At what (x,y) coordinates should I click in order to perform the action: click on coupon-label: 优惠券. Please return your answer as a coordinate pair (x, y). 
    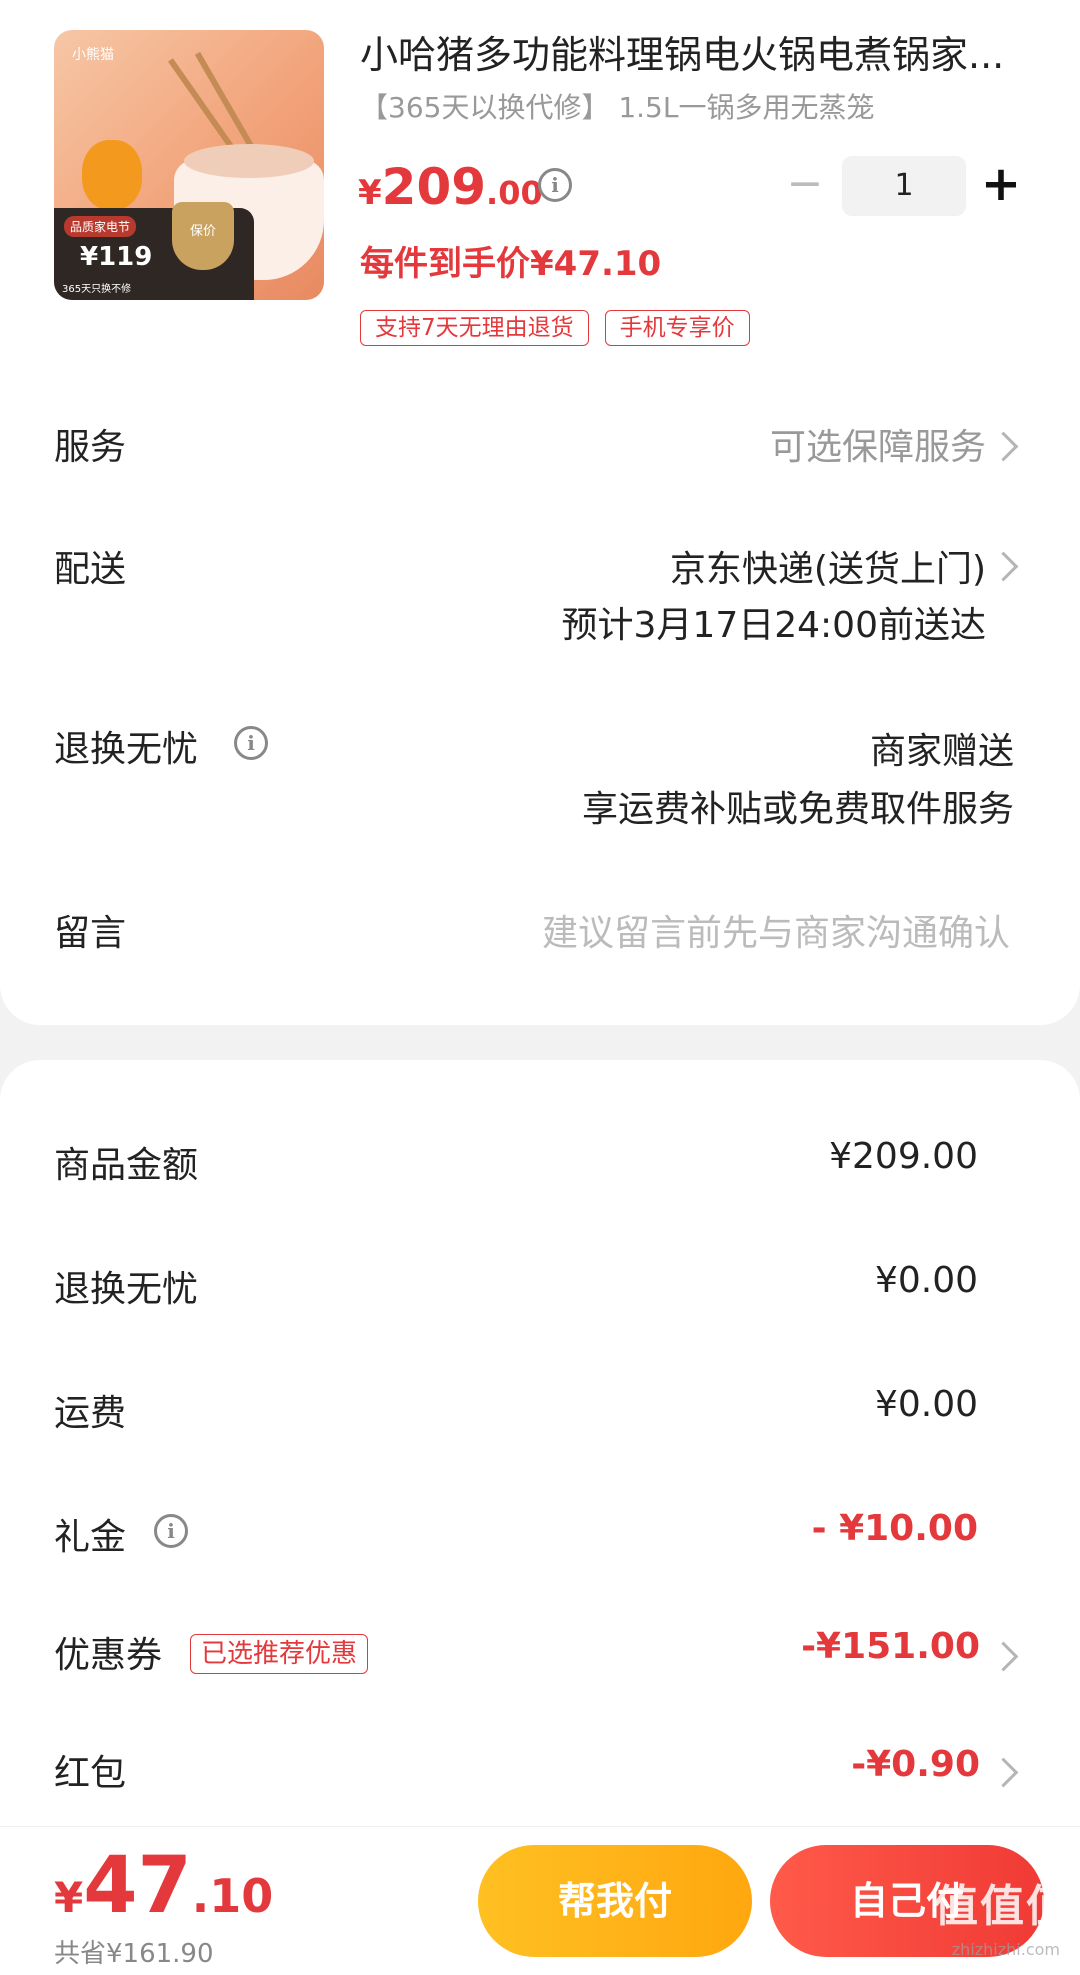
    Looking at the image, I should click on (108, 1655).